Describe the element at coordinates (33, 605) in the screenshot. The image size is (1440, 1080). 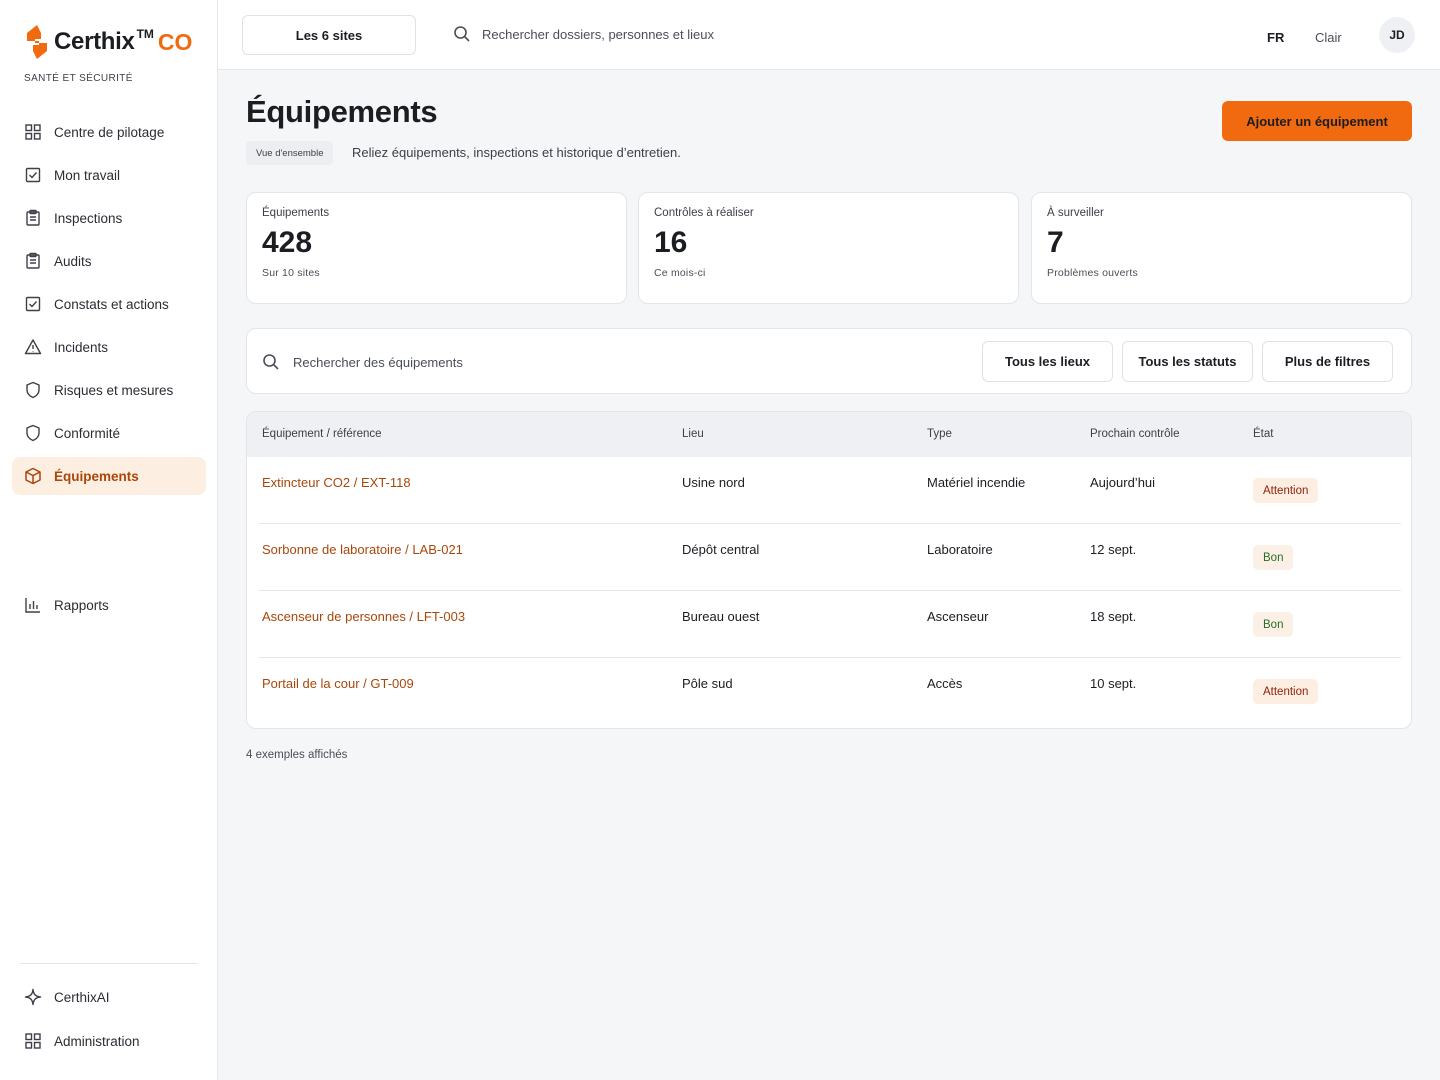
I see `bar-chart-icon` at that location.